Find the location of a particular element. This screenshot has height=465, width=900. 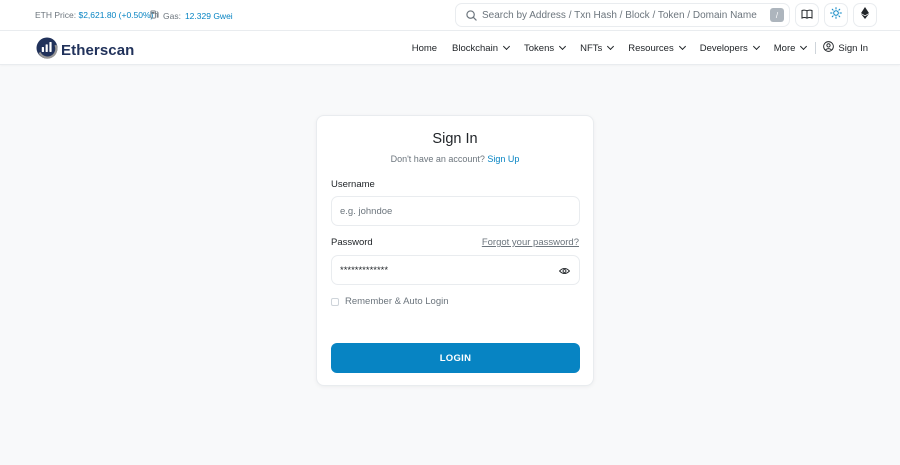

nav-developers: Developers is located at coordinates (729, 48).